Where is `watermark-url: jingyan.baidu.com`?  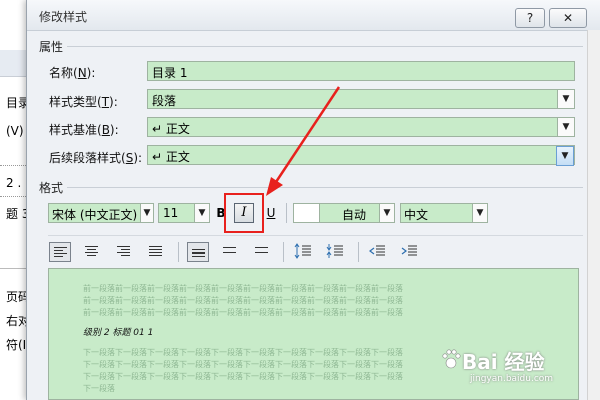 watermark-url: jingyan.baidu.com is located at coordinates (512, 379).